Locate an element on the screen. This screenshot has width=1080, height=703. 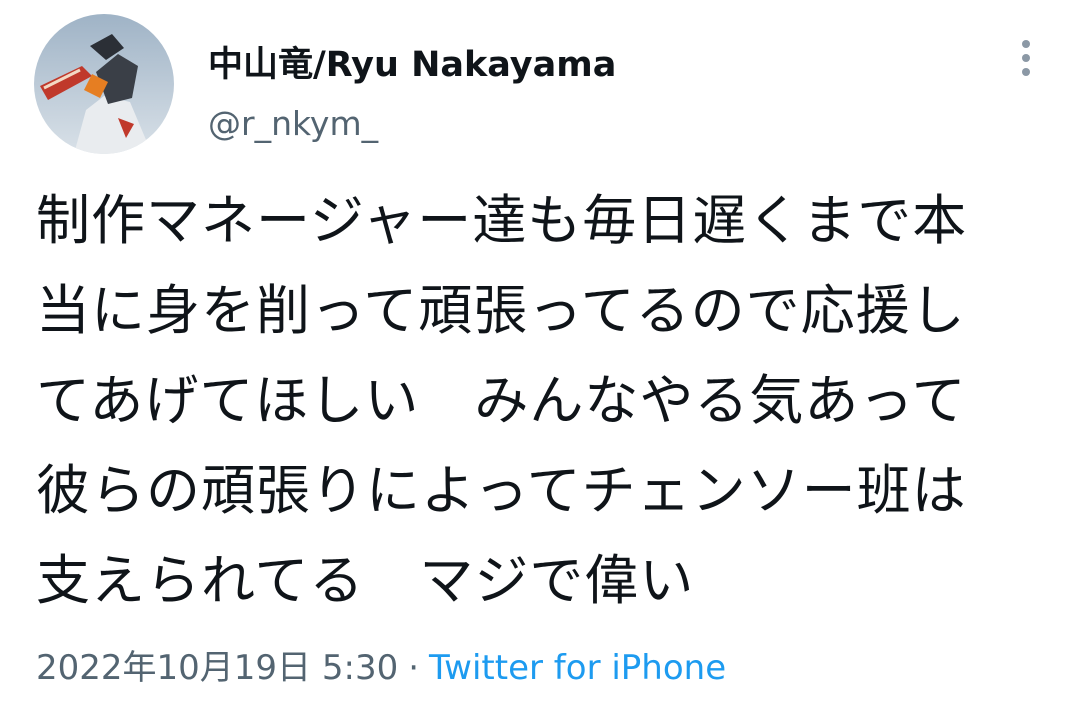
avatar is located at coordinates (104, 84).